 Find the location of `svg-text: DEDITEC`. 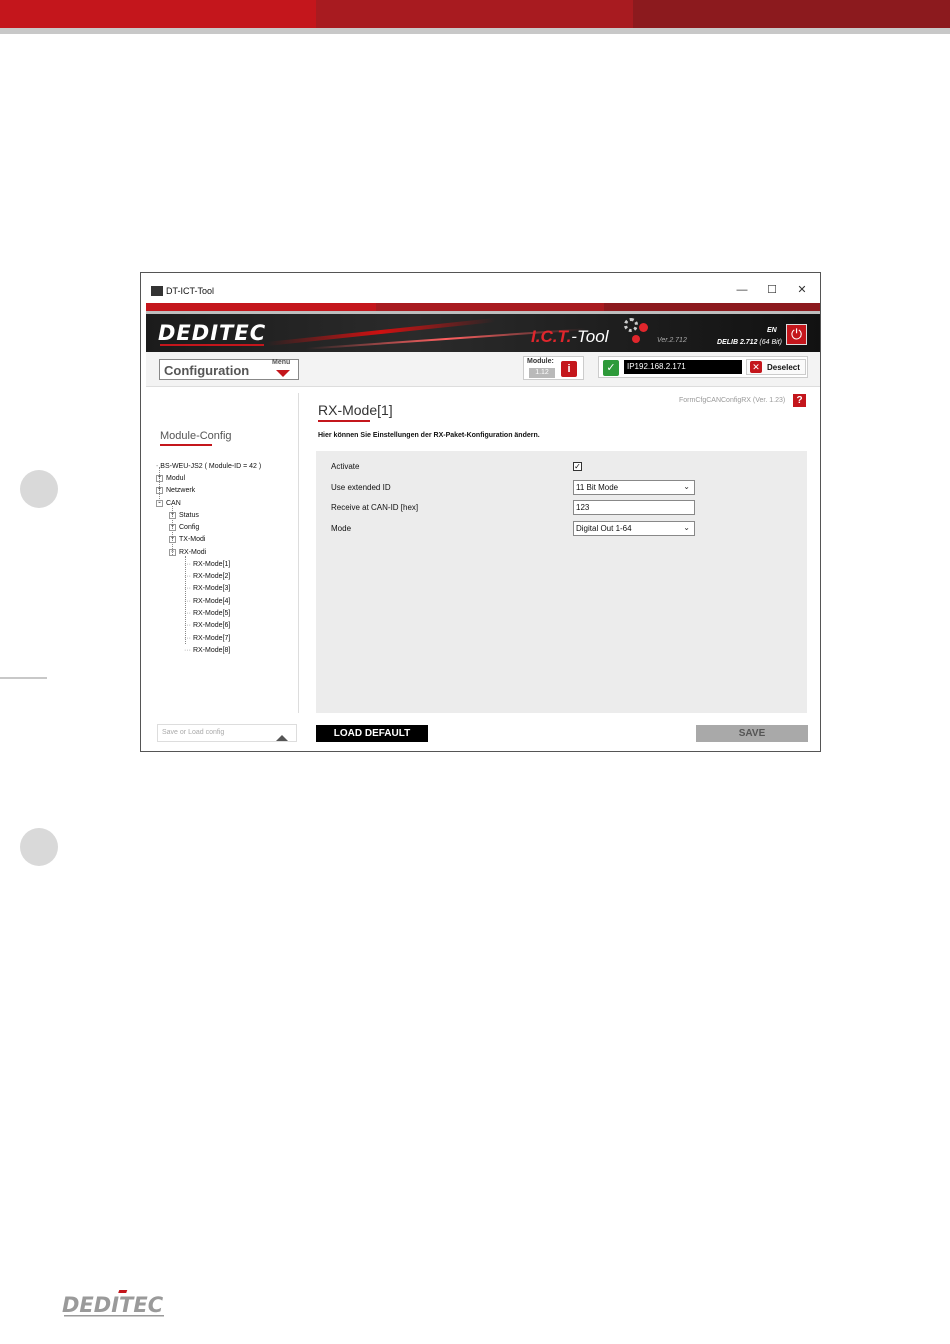

svg-text: DEDITEC is located at coordinates (113, 1305).